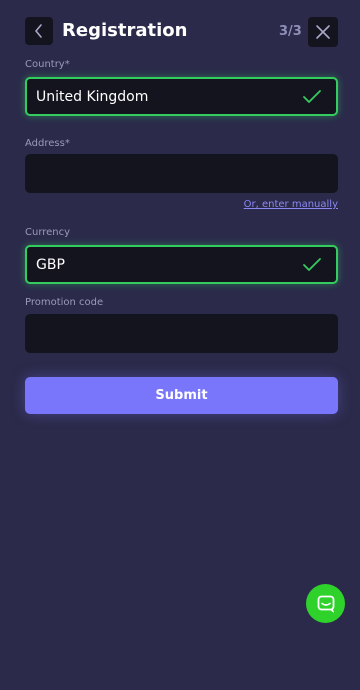 The image size is (360, 690). Describe the element at coordinates (92, 96) in the screenshot. I see `country-value: United Kingdom` at that location.